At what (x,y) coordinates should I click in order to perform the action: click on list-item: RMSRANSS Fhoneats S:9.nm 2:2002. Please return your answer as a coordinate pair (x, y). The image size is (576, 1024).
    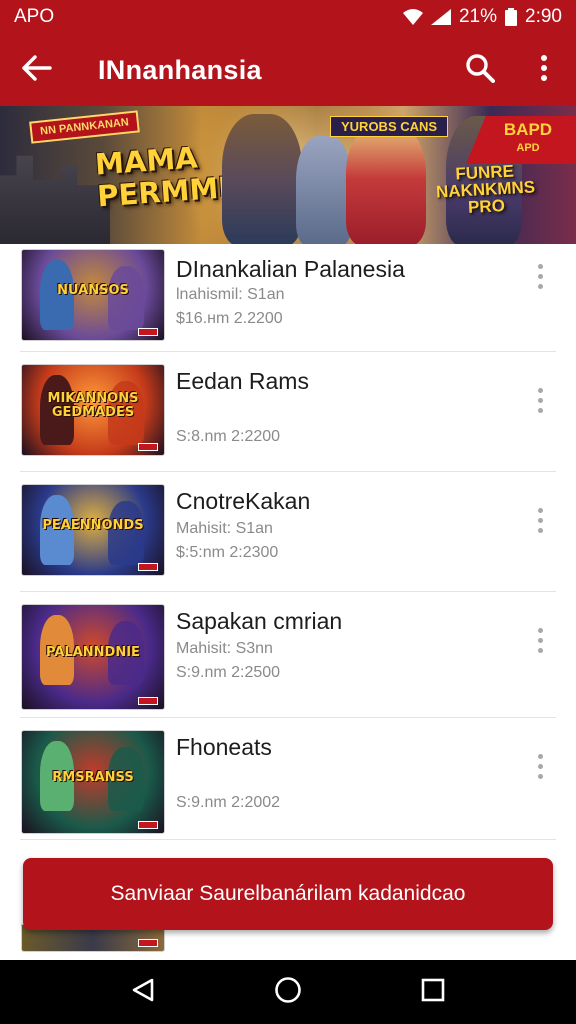
    Looking at the image, I should click on (288, 779).